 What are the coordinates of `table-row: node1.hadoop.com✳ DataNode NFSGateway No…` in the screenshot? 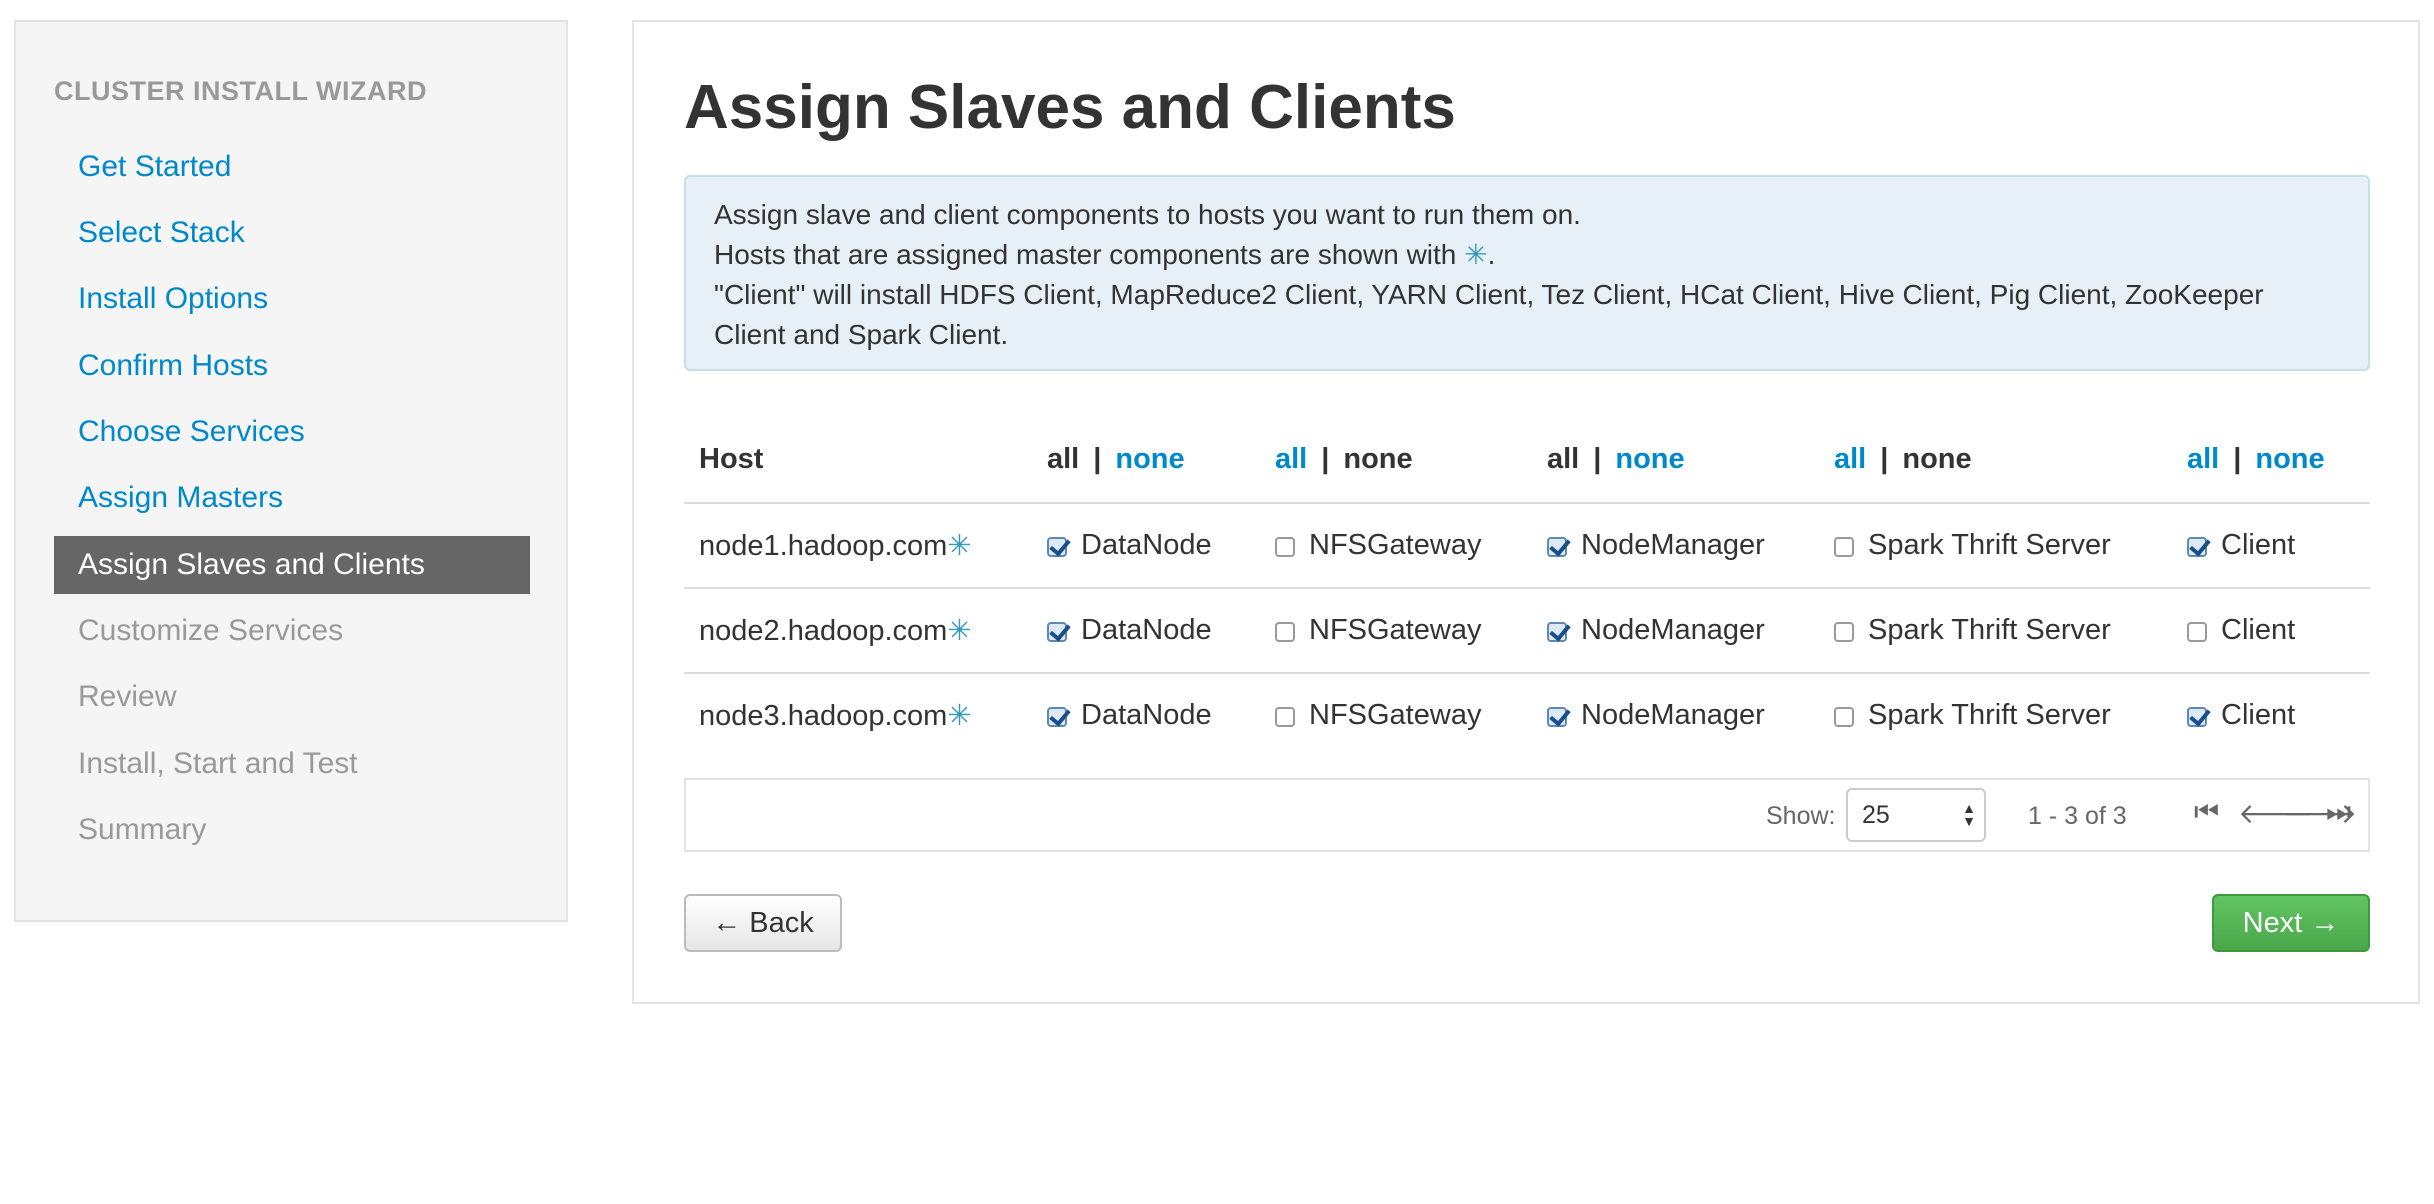 It's located at (1527, 546).